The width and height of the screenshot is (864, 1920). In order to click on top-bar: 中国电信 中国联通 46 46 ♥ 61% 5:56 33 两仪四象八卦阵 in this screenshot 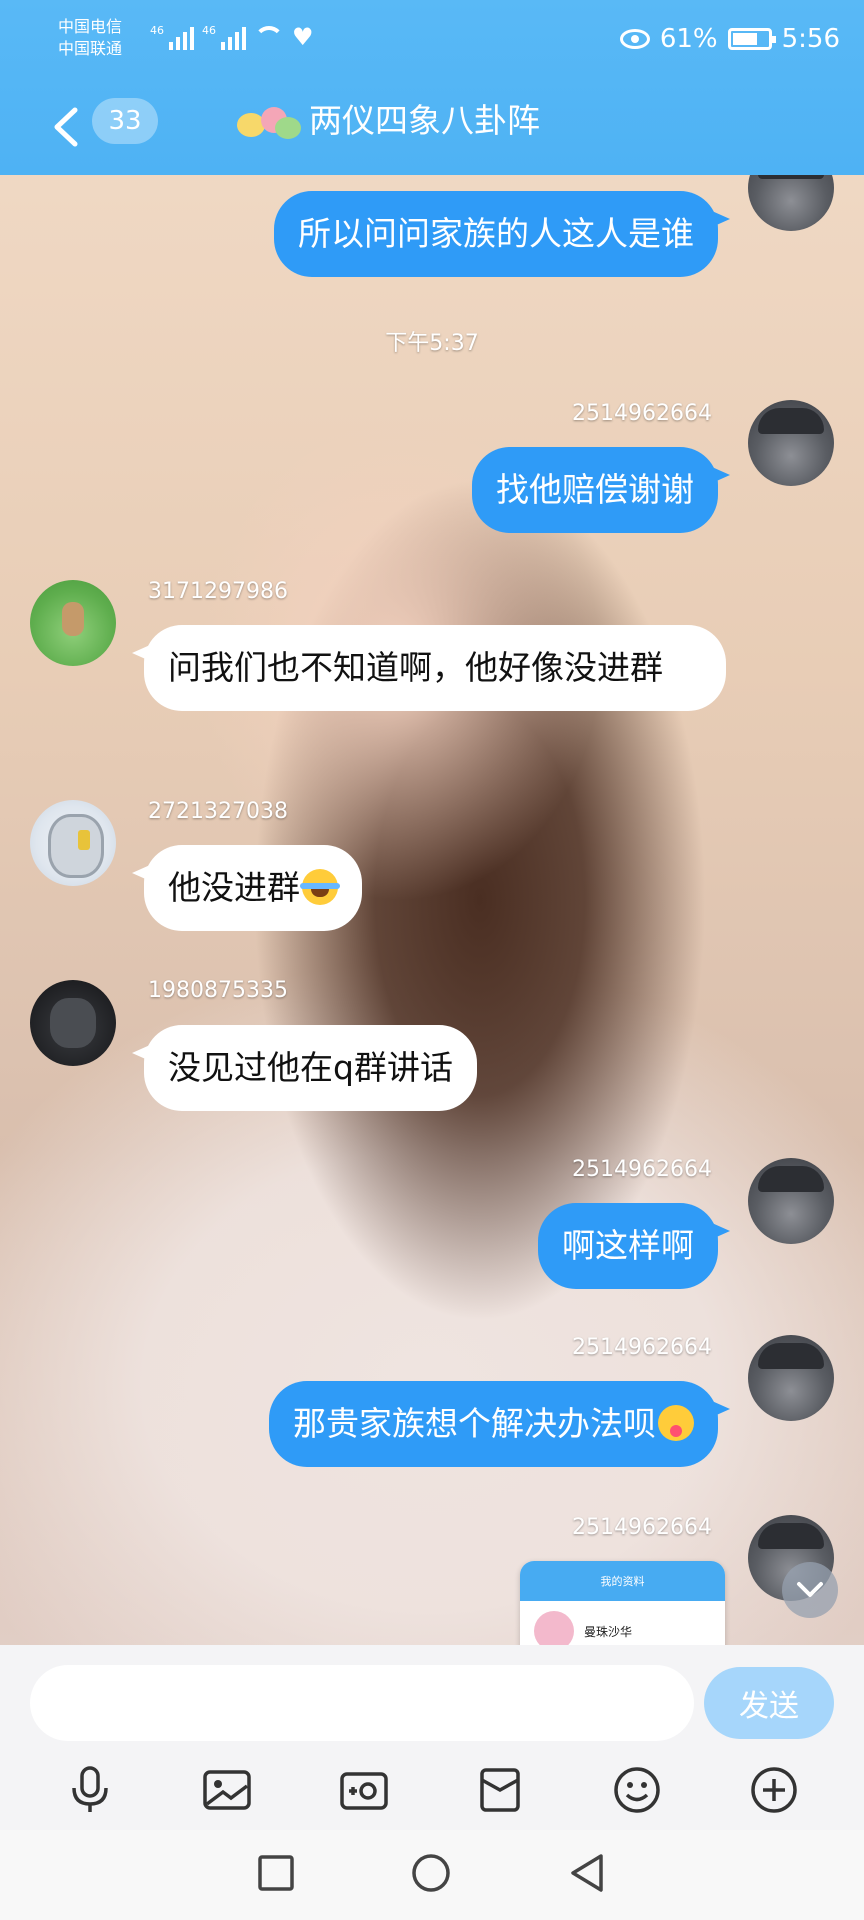, I will do `click(432, 87)`.